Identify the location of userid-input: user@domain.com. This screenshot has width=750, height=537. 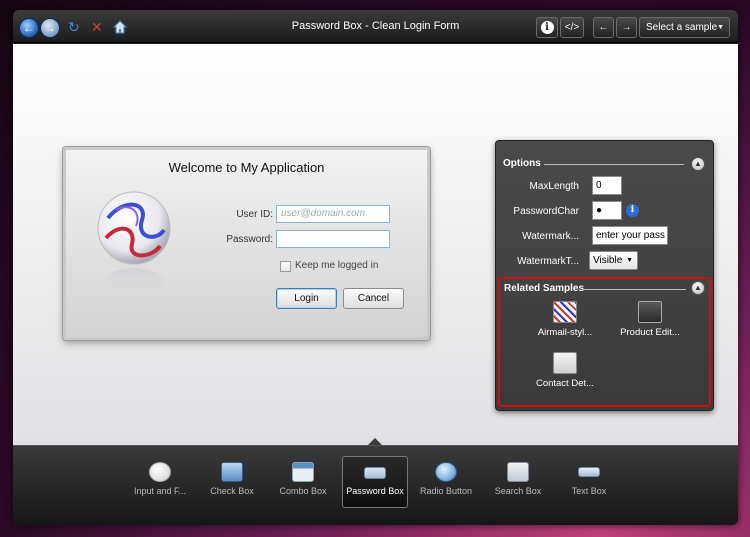
(333, 214).